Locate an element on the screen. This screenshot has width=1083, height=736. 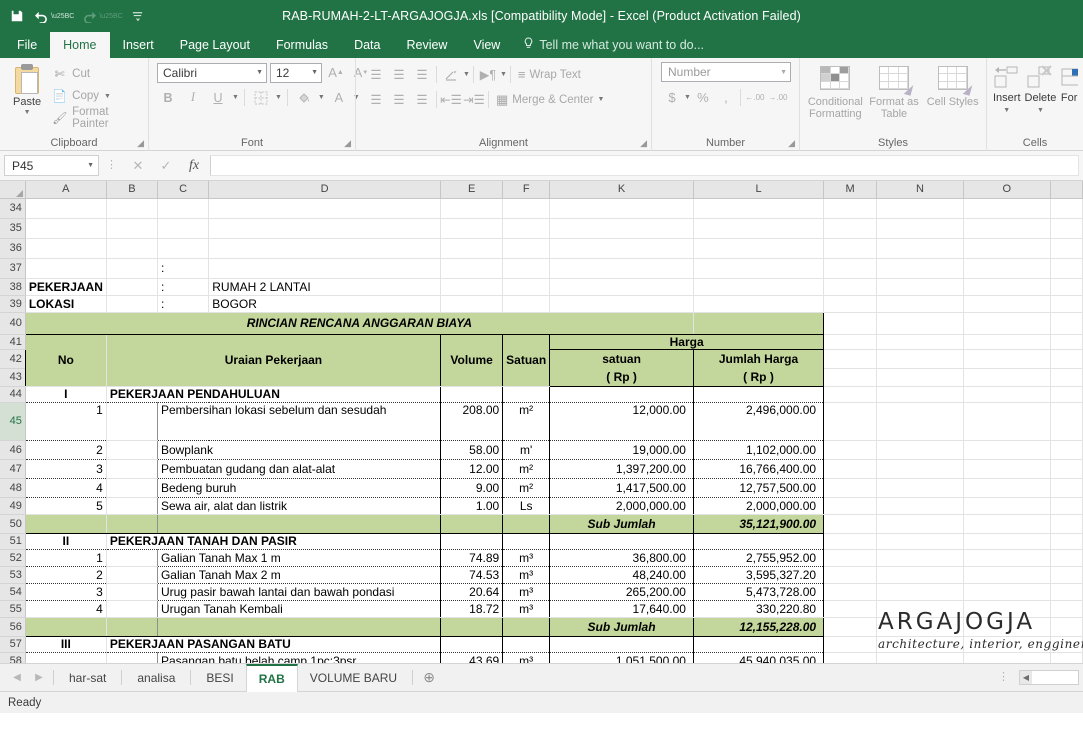
row-header-51: 51 is located at coordinates (13, 541).